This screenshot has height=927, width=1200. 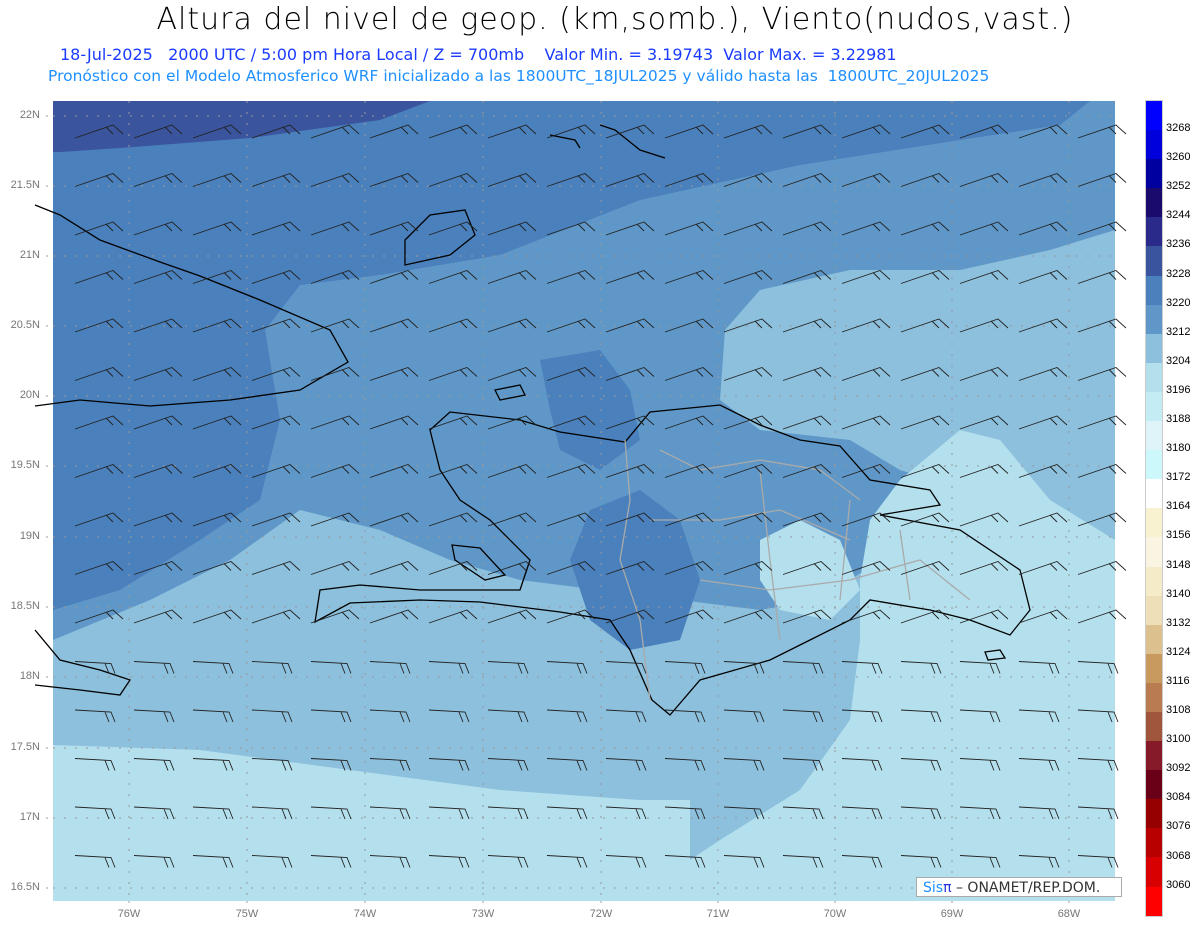 I want to click on lat-label: 17.5N, so click(x=25, y=747).